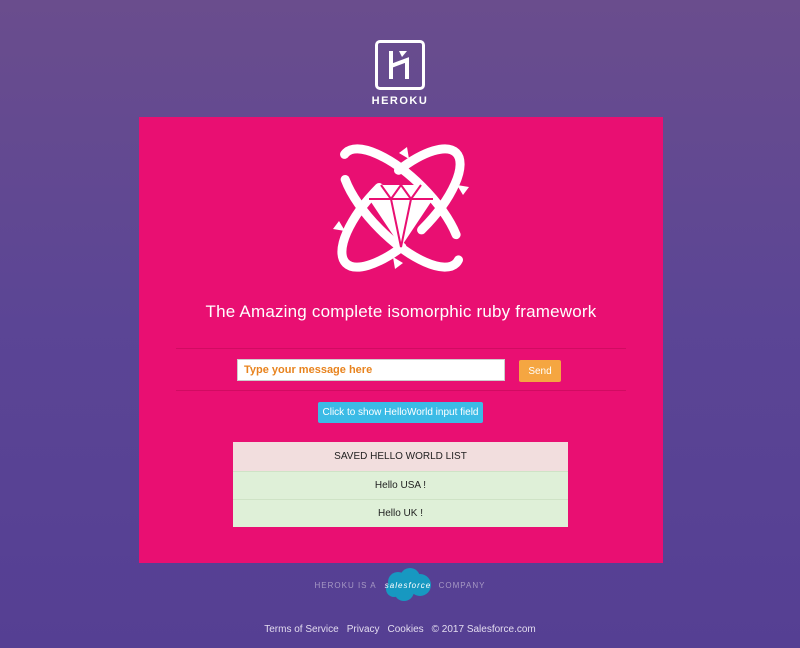  Describe the element at coordinates (301, 629) in the screenshot. I see `terms-of-service-link: Terms of Service` at that location.